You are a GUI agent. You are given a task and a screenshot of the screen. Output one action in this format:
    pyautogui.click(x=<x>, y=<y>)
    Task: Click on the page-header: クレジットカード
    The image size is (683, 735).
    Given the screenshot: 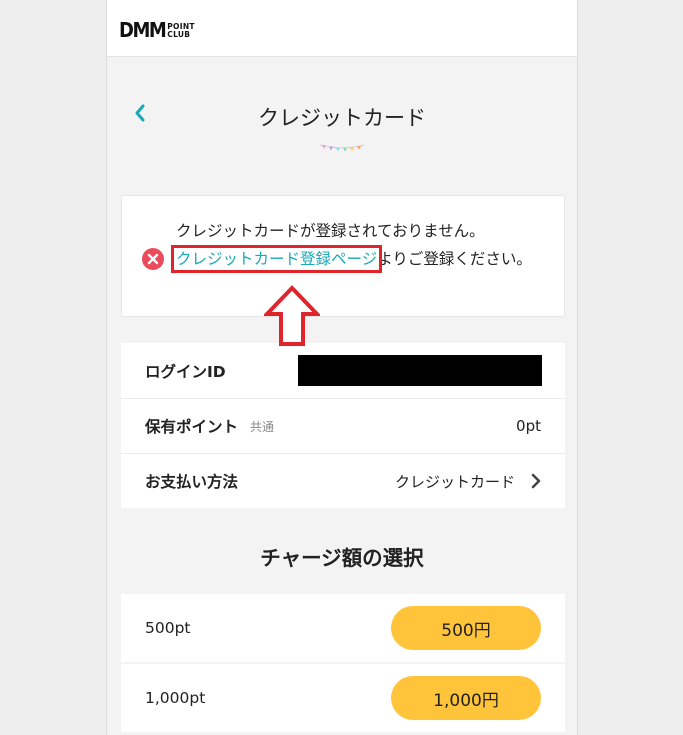 What is the action you would take?
    pyautogui.click(x=342, y=117)
    